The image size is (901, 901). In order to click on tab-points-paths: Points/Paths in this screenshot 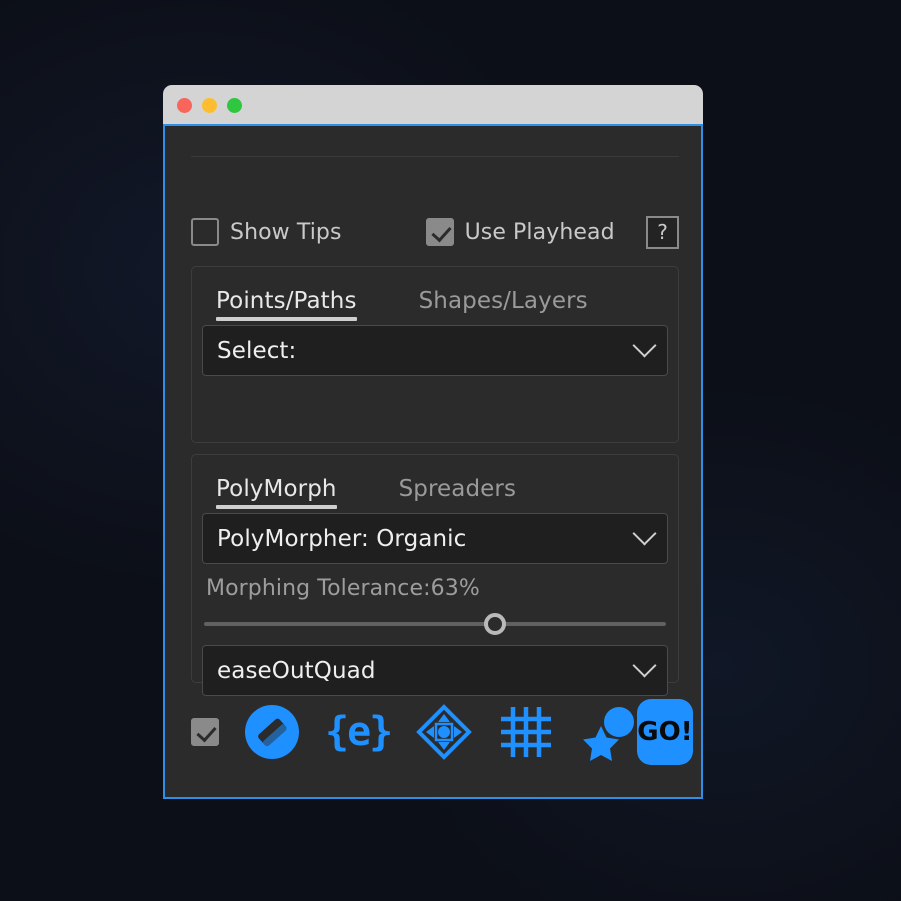, I will do `click(286, 304)`.